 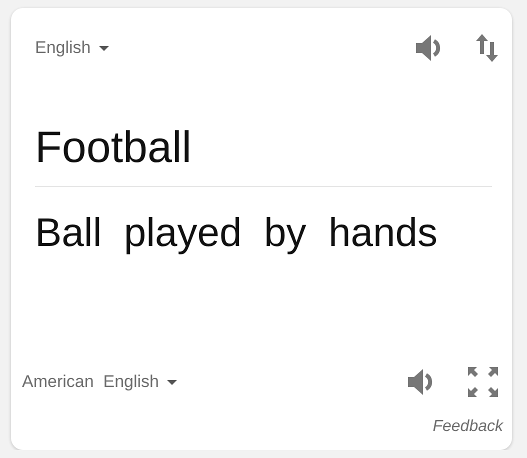 What do you see at coordinates (114, 148) in the screenshot?
I see `source-text: Football` at bounding box center [114, 148].